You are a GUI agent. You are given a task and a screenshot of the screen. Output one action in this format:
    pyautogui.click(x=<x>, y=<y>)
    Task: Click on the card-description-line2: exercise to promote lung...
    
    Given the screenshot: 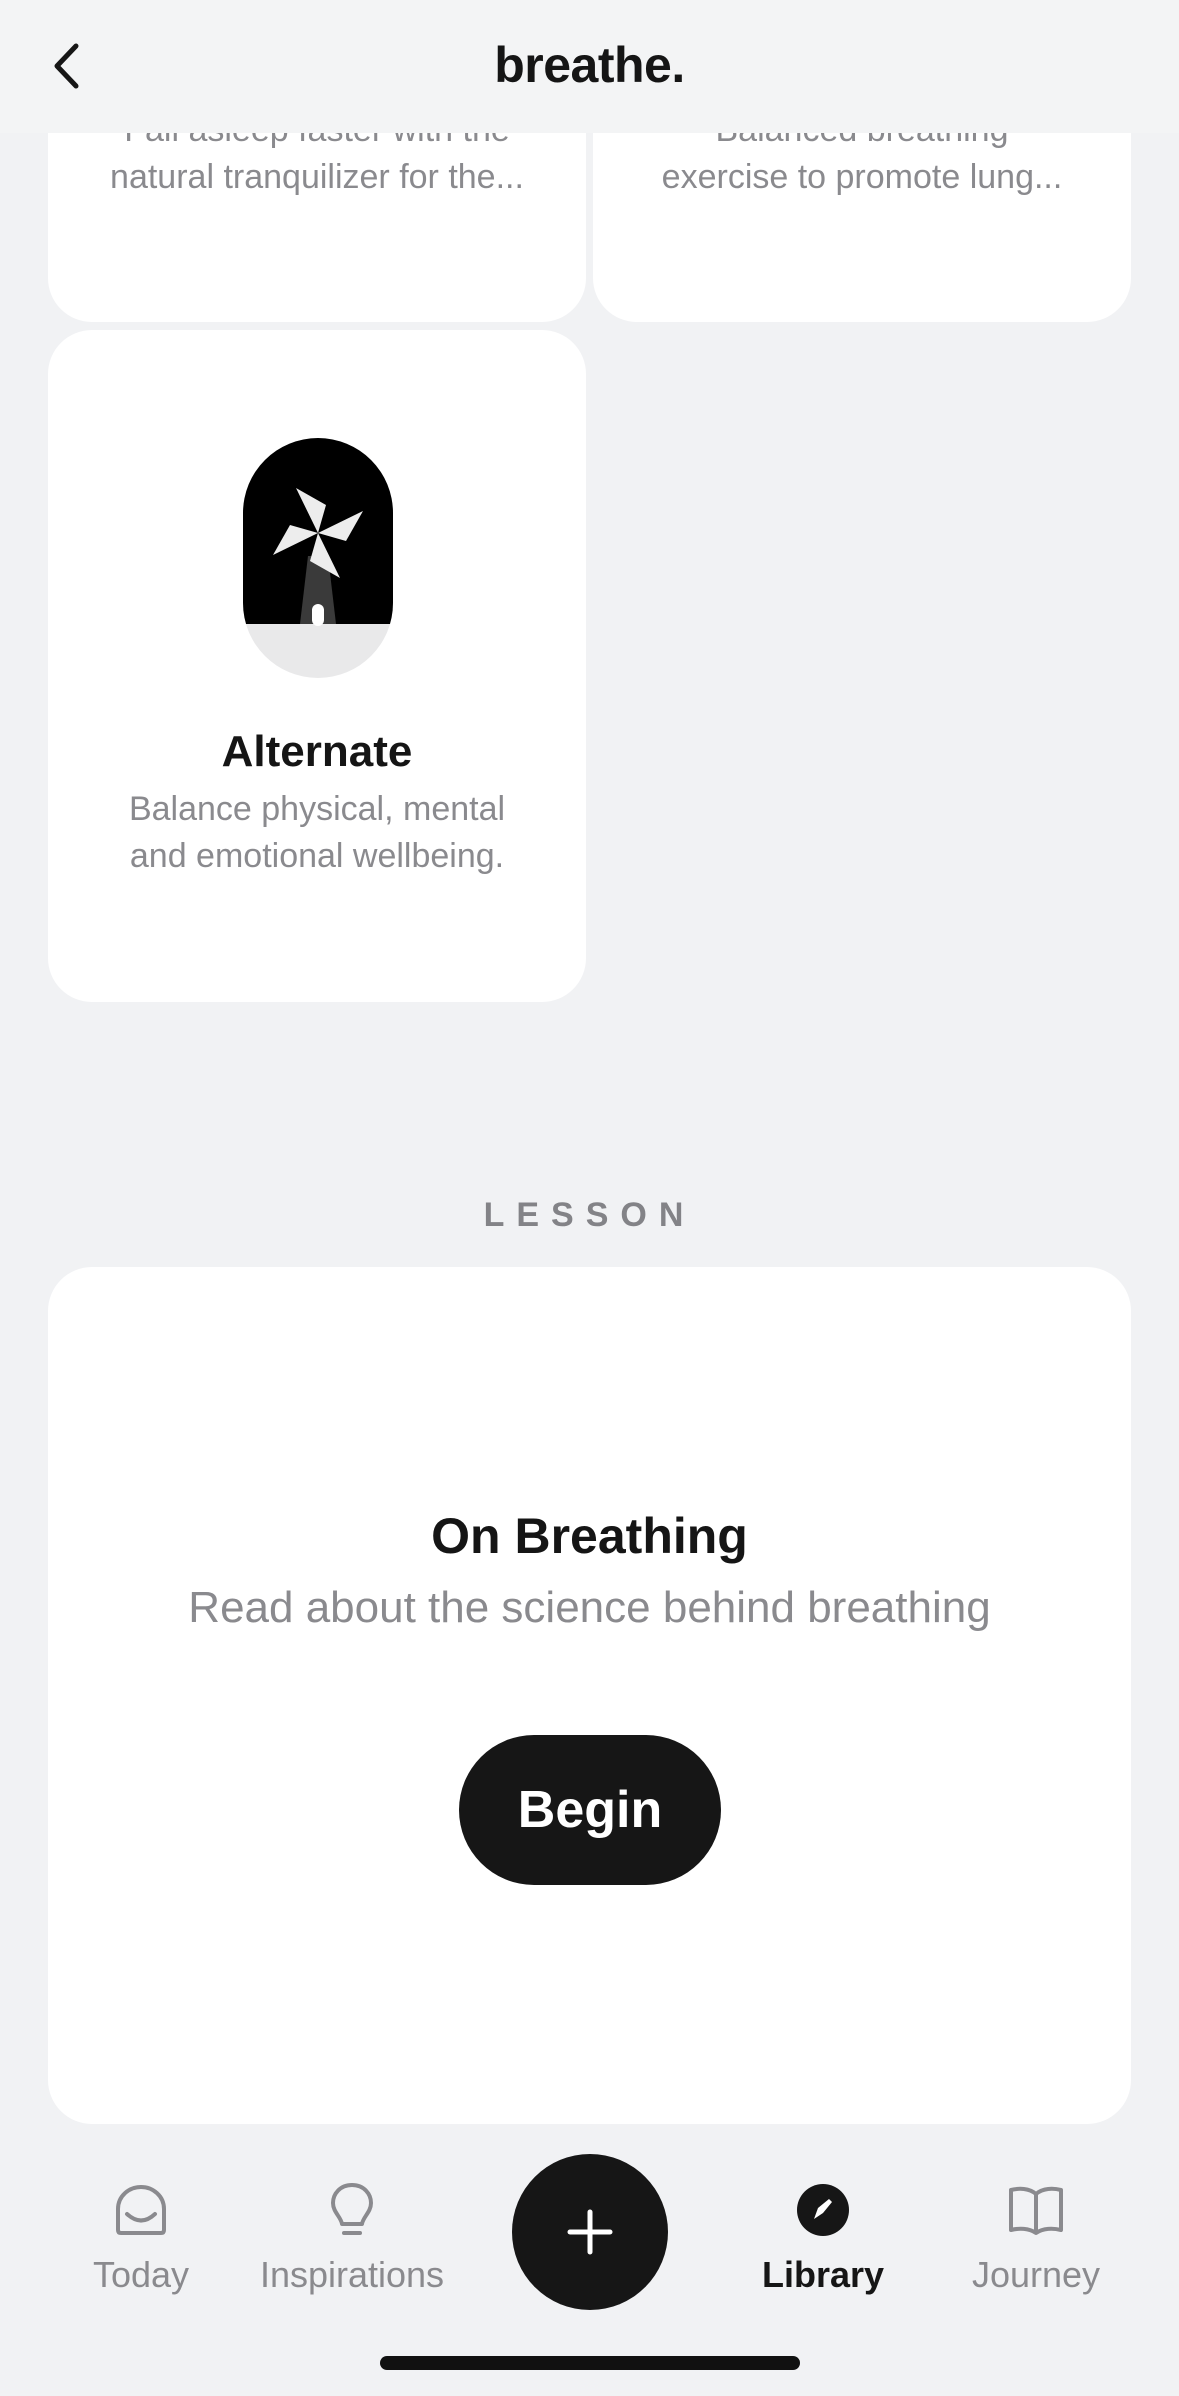 What is the action you would take?
    pyautogui.click(x=862, y=177)
    